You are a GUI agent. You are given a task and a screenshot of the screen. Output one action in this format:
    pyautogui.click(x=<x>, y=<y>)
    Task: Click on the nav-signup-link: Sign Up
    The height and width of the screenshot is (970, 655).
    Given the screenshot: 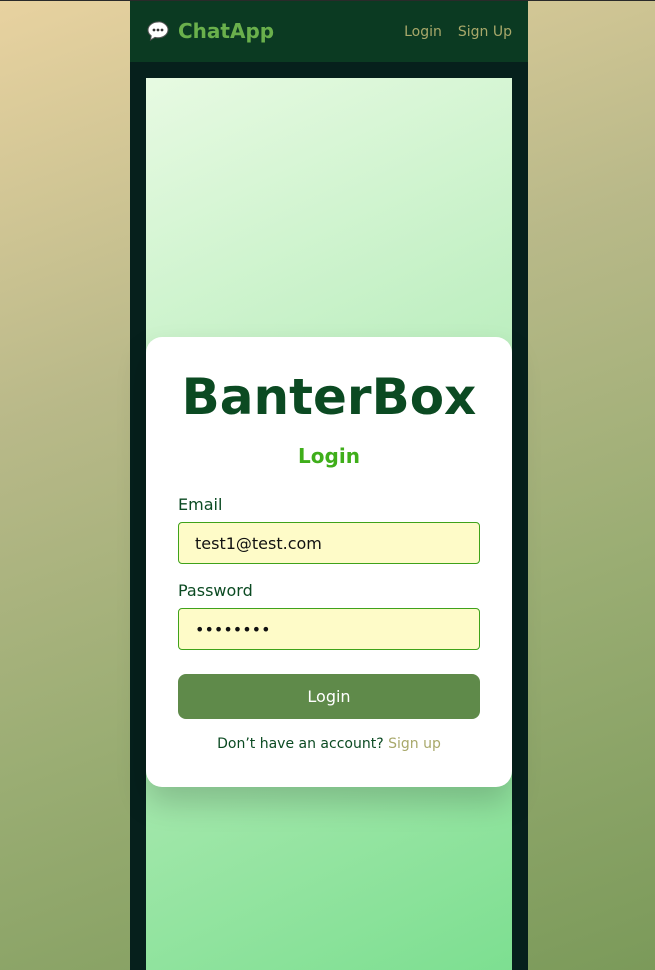 What is the action you would take?
    pyautogui.click(x=485, y=32)
    